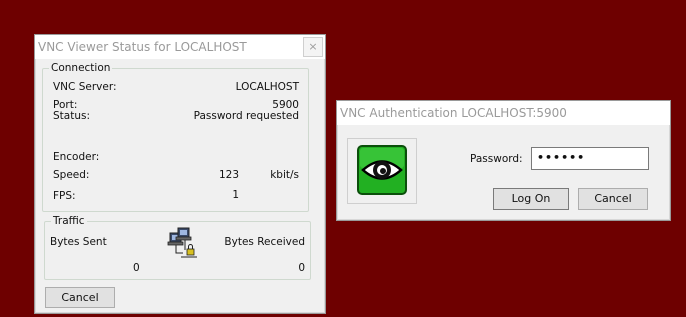  I want to click on eye-icon, so click(382, 171).